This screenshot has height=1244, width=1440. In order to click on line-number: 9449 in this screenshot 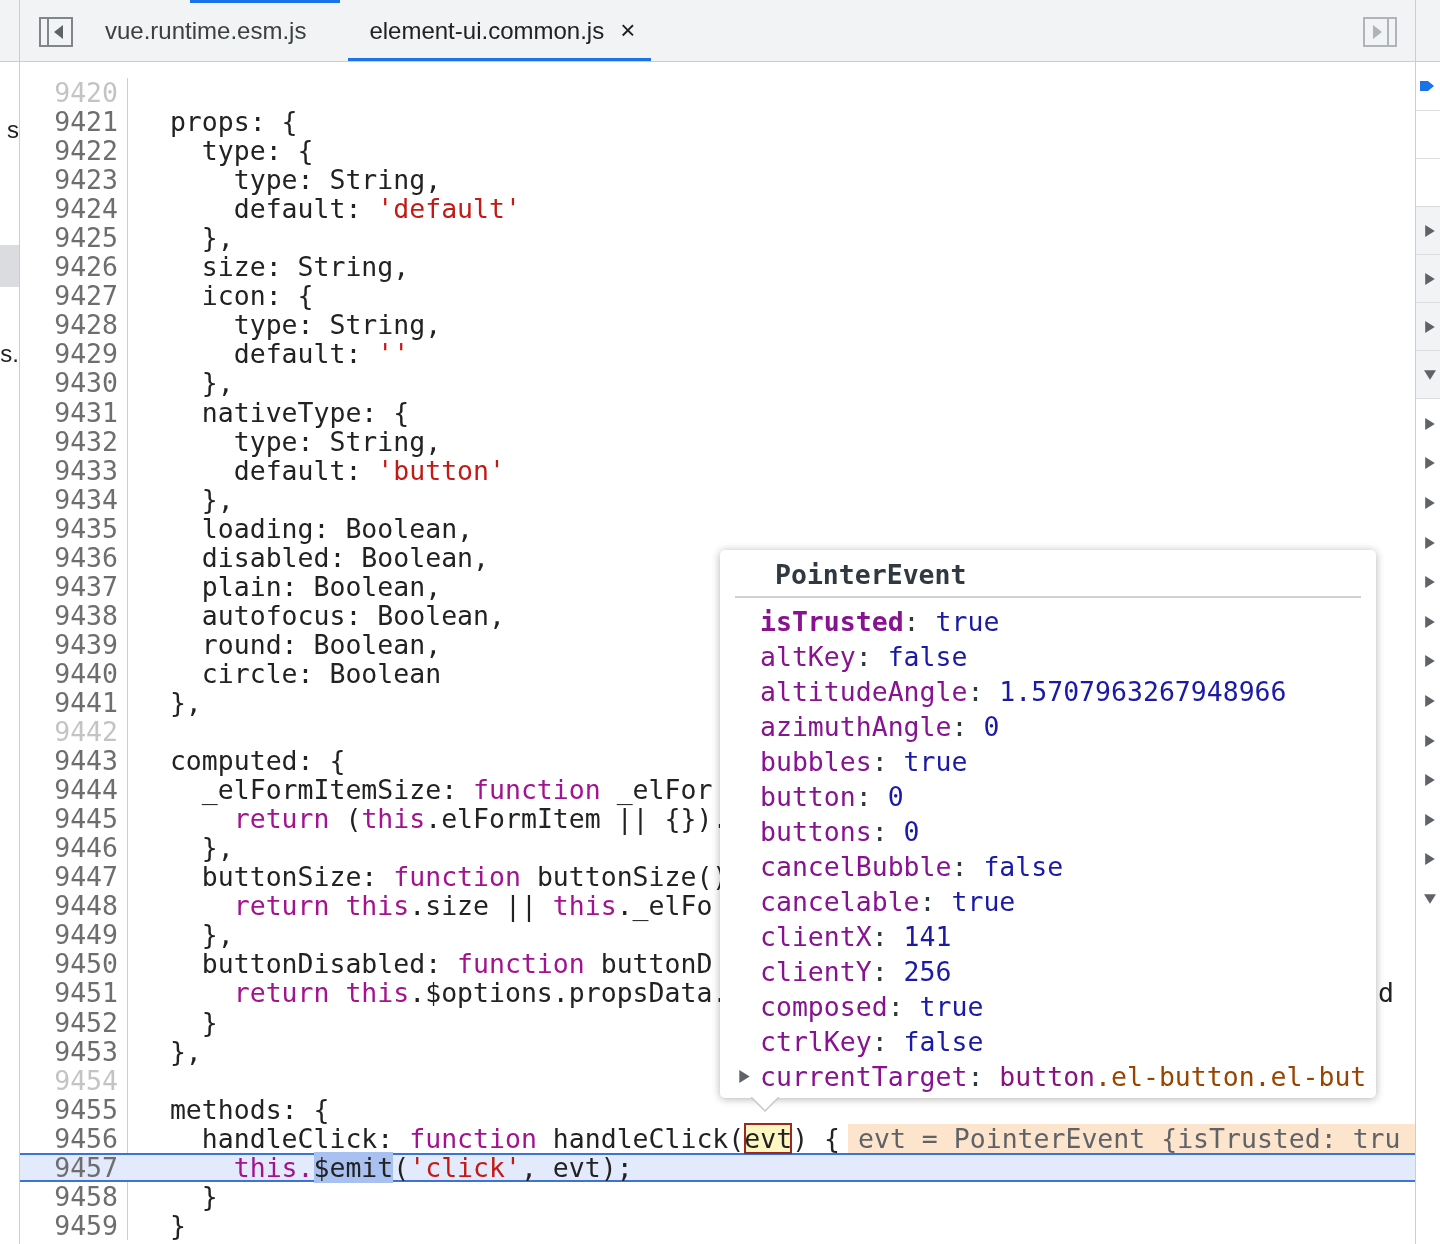, I will do `click(74, 935)`.